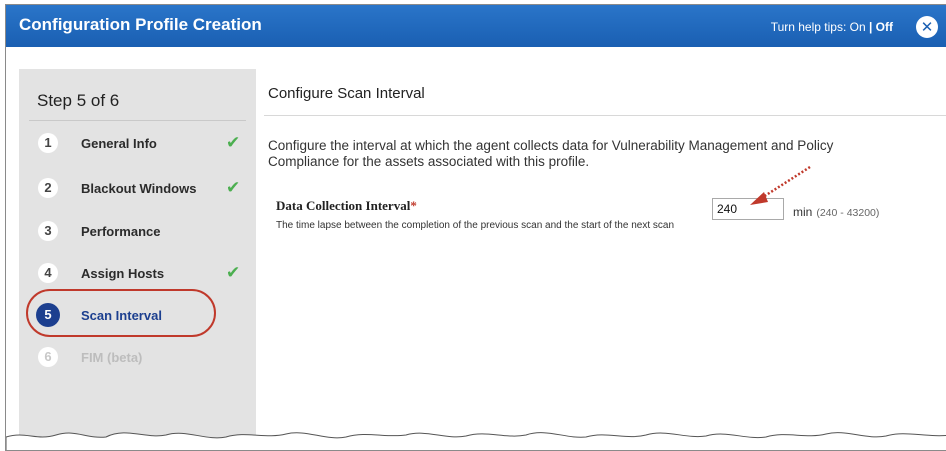  I want to click on step-performance: 3 Performance, so click(137, 232).